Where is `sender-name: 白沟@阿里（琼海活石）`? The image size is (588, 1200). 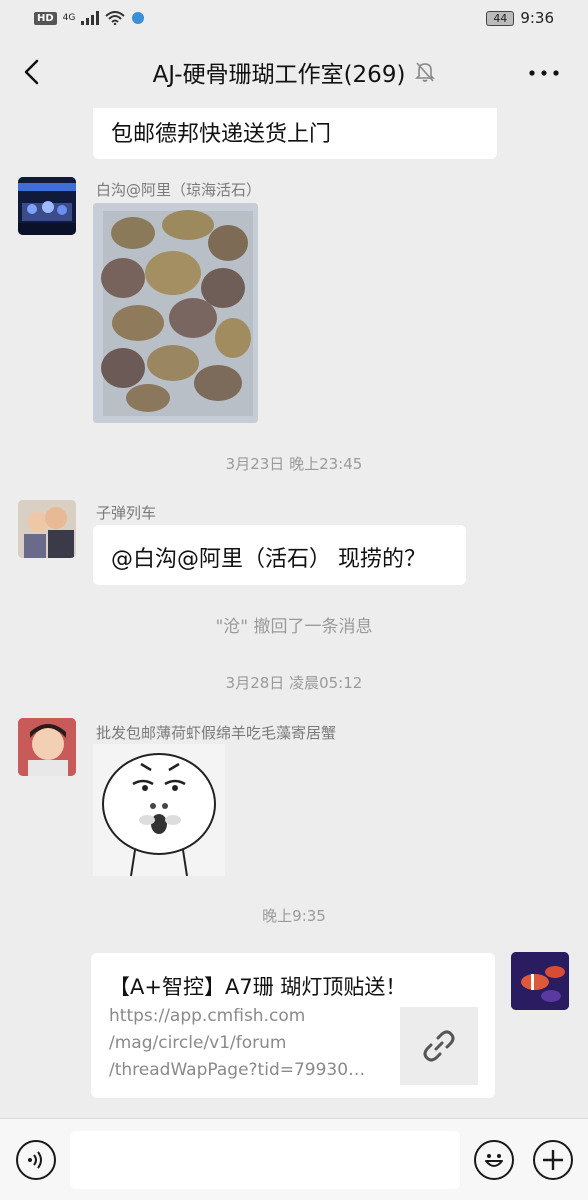
sender-name: 白沟@阿里（琼海活石） is located at coordinates (179, 190).